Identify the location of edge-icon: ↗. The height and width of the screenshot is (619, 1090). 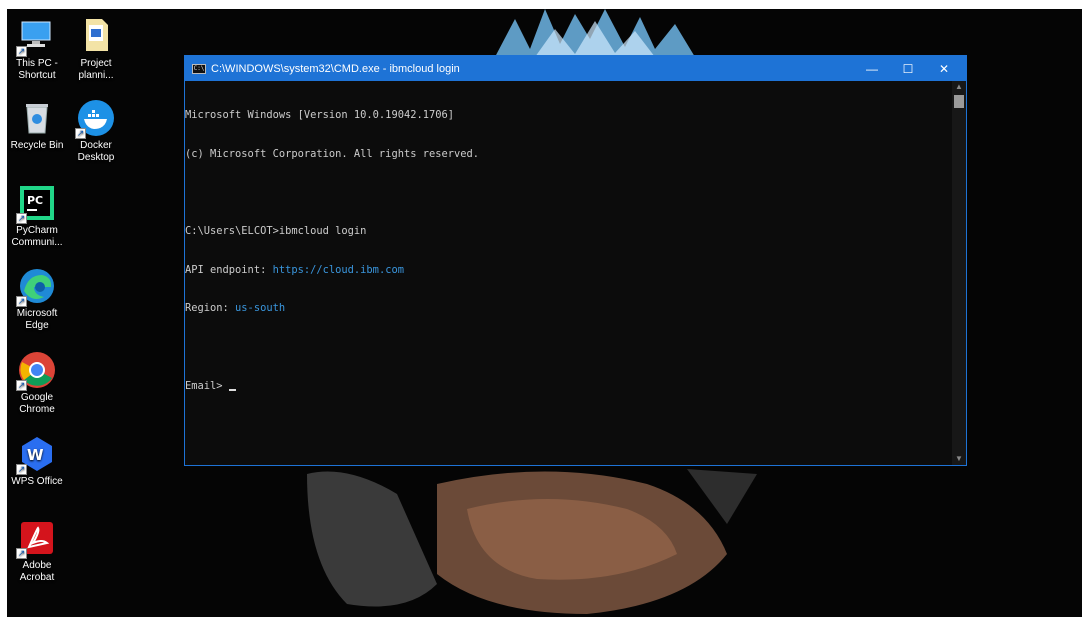
(36, 287).